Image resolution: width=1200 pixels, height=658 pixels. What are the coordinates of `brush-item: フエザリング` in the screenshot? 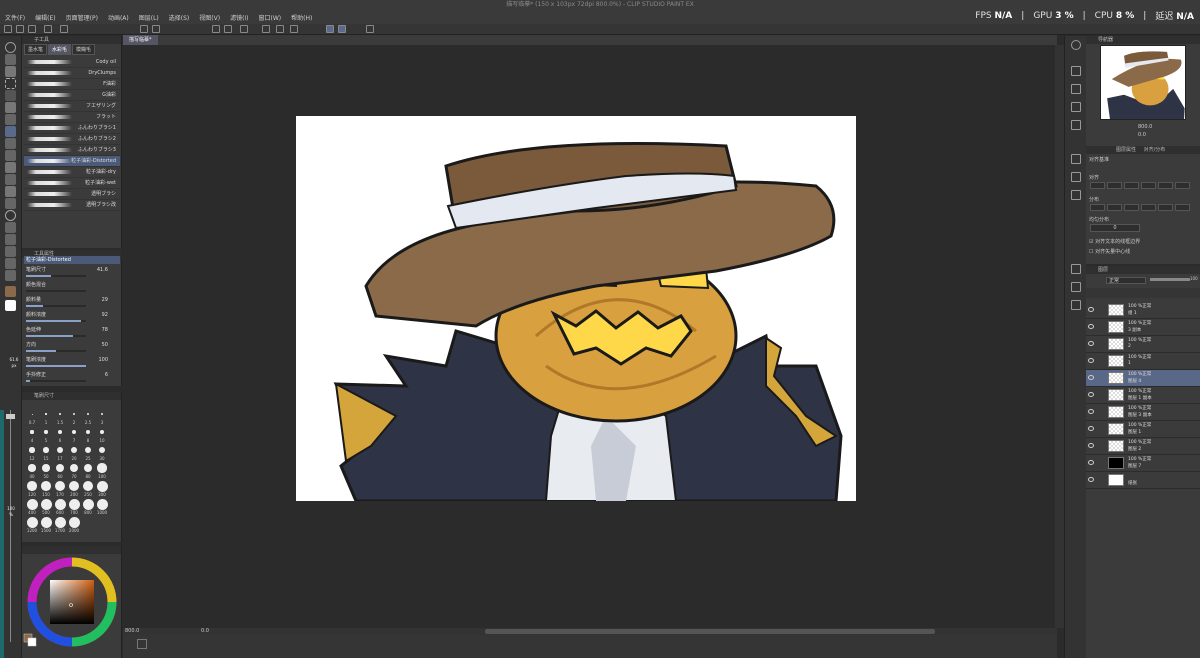 It's located at (72, 106).